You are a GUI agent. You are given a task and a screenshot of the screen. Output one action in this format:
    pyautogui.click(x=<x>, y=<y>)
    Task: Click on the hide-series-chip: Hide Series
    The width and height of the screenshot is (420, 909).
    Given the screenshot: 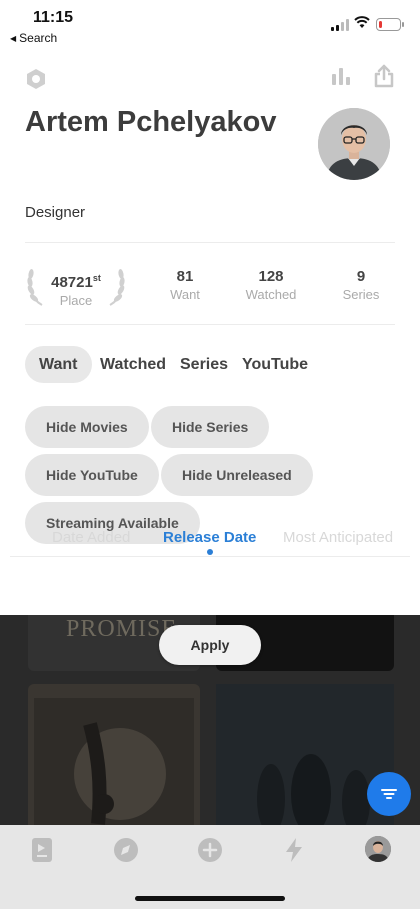 What is the action you would take?
    pyautogui.click(x=210, y=427)
    